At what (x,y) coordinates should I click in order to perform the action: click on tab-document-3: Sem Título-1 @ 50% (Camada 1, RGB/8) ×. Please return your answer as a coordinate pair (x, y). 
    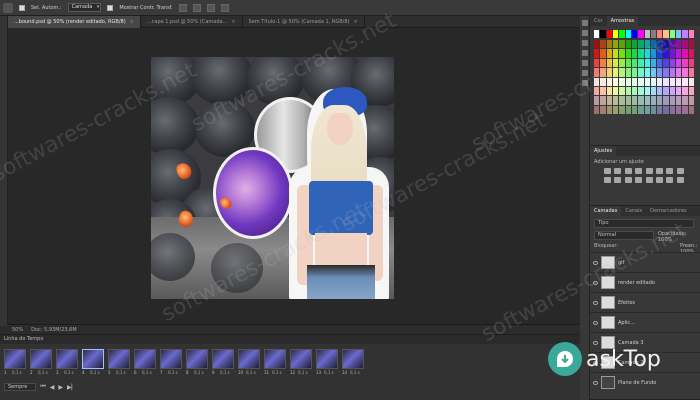
    Looking at the image, I should click on (304, 22).